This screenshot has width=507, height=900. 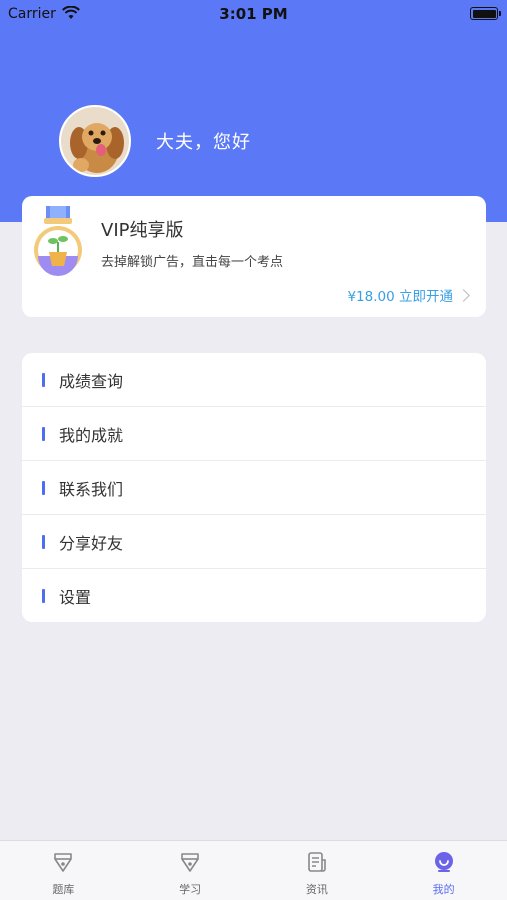 What do you see at coordinates (254, 595) in the screenshot?
I see `menu-item-settings: 设置` at bounding box center [254, 595].